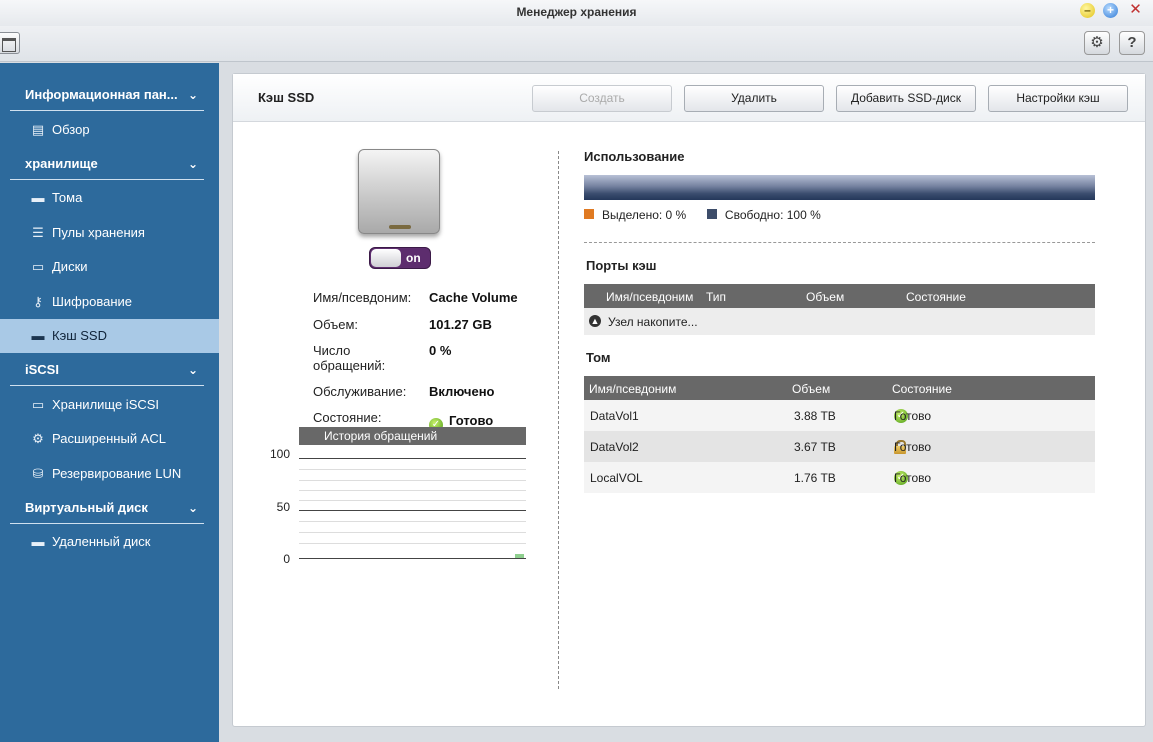 The image size is (1153, 742). Describe the element at coordinates (399, 191) in the screenshot. I see `ssd-drive-icon` at that location.